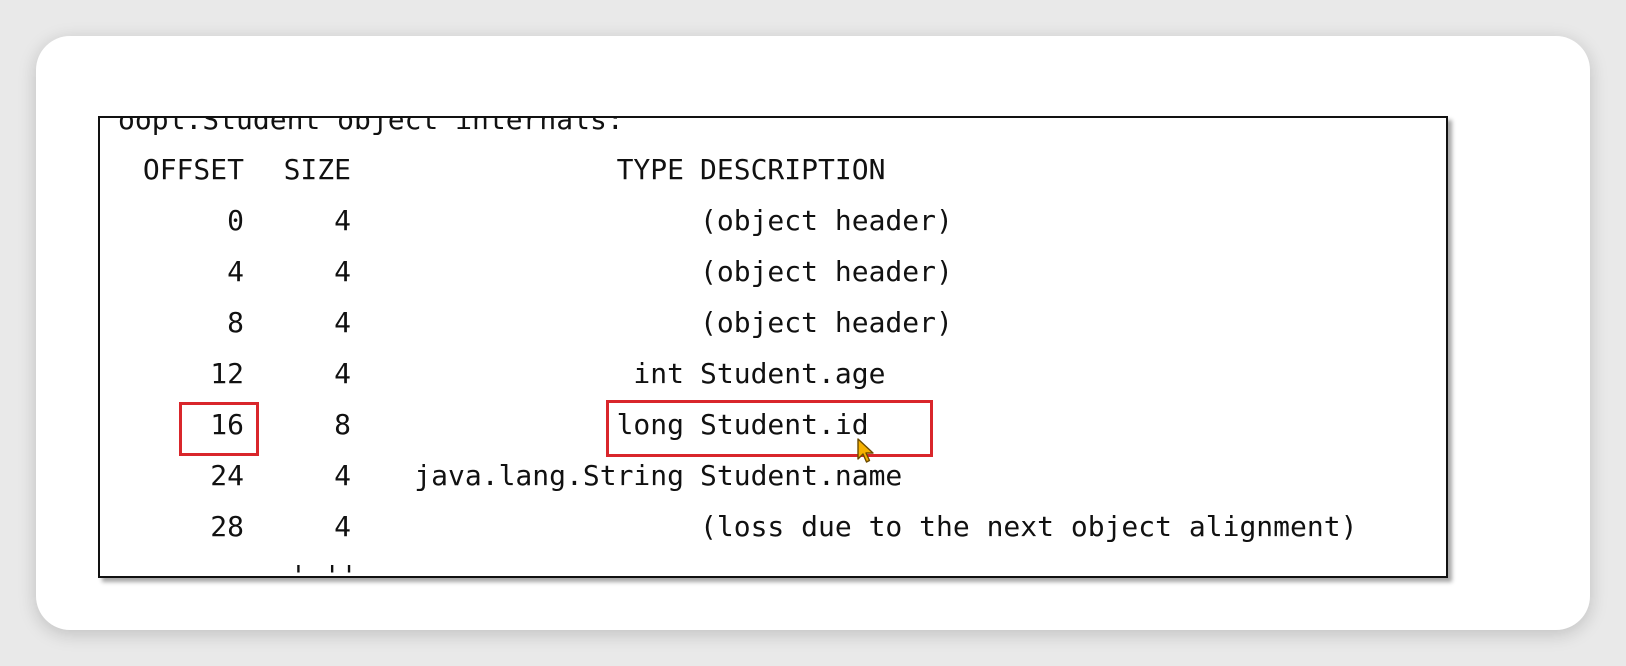 The width and height of the screenshot is (1626, 666). Describe the element at coordinates (317, 169) in the screenshot. I see `header-size: SIZE` at that location.